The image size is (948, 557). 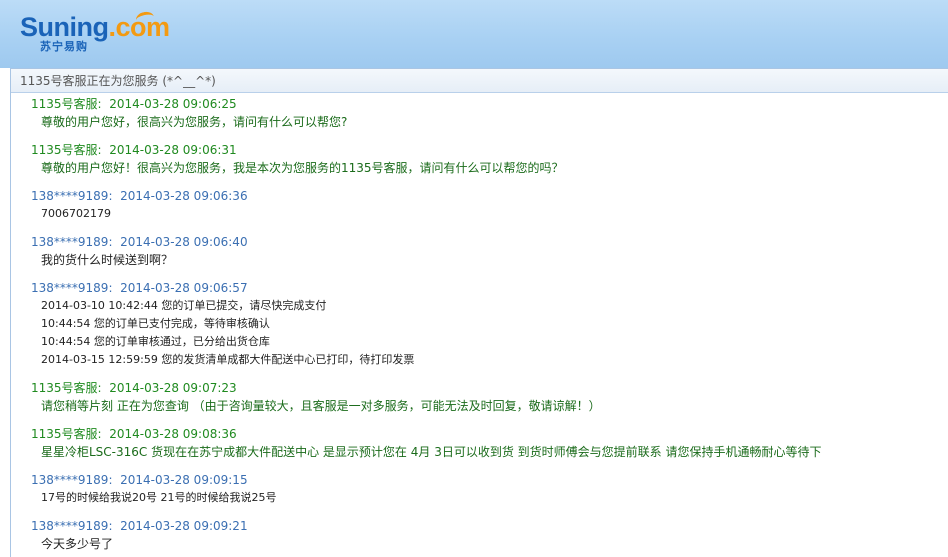 I want to click on logo-dotcom-text: .com, so click(x=139, y=27).